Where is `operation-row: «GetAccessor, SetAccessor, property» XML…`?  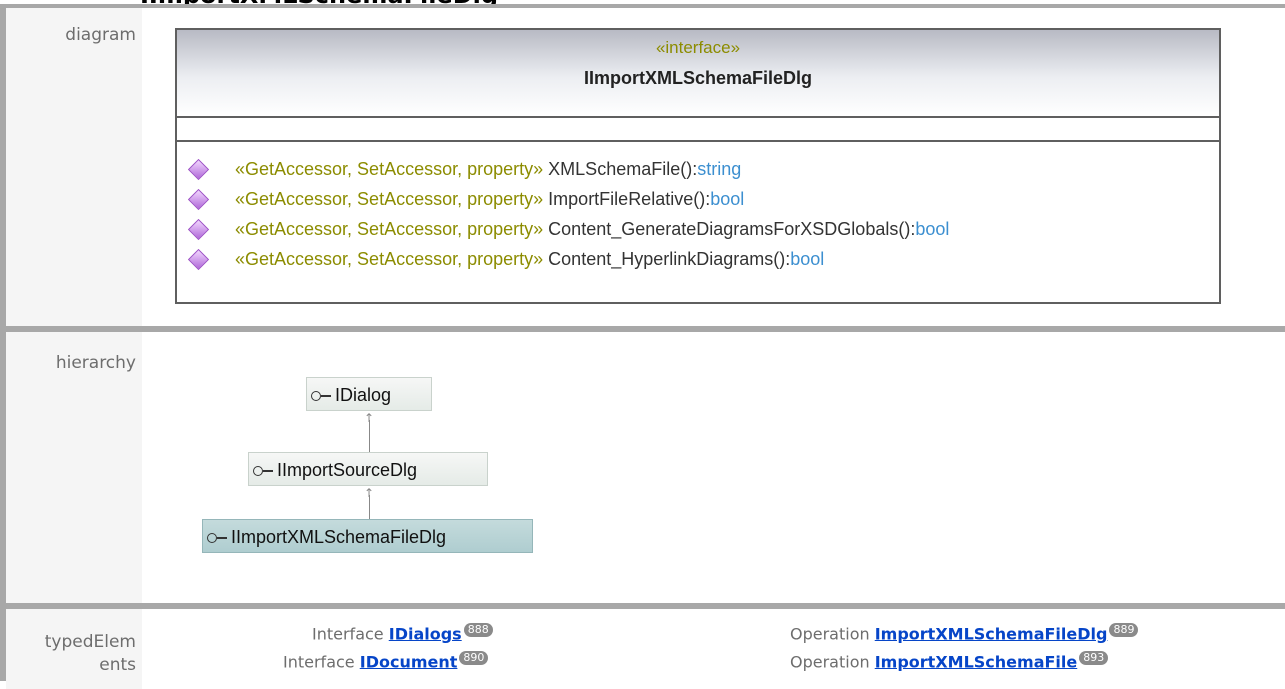
operation-row: «GetAccessor, SetAccessor, property» XML… is located at coordinates (698, 169).